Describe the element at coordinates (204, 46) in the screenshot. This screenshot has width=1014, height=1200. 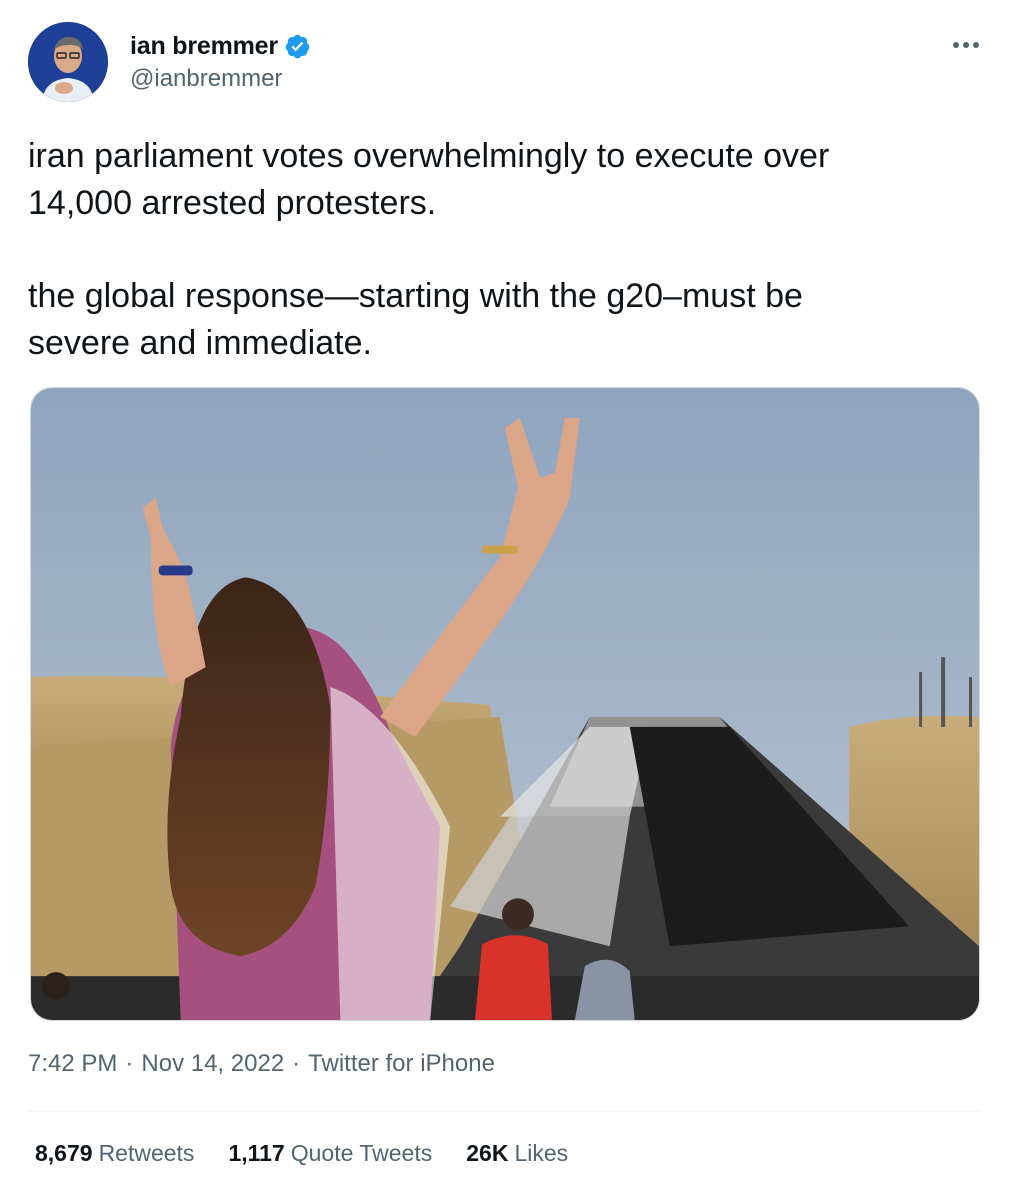
I see `author-name: ian bremmer` at that location.